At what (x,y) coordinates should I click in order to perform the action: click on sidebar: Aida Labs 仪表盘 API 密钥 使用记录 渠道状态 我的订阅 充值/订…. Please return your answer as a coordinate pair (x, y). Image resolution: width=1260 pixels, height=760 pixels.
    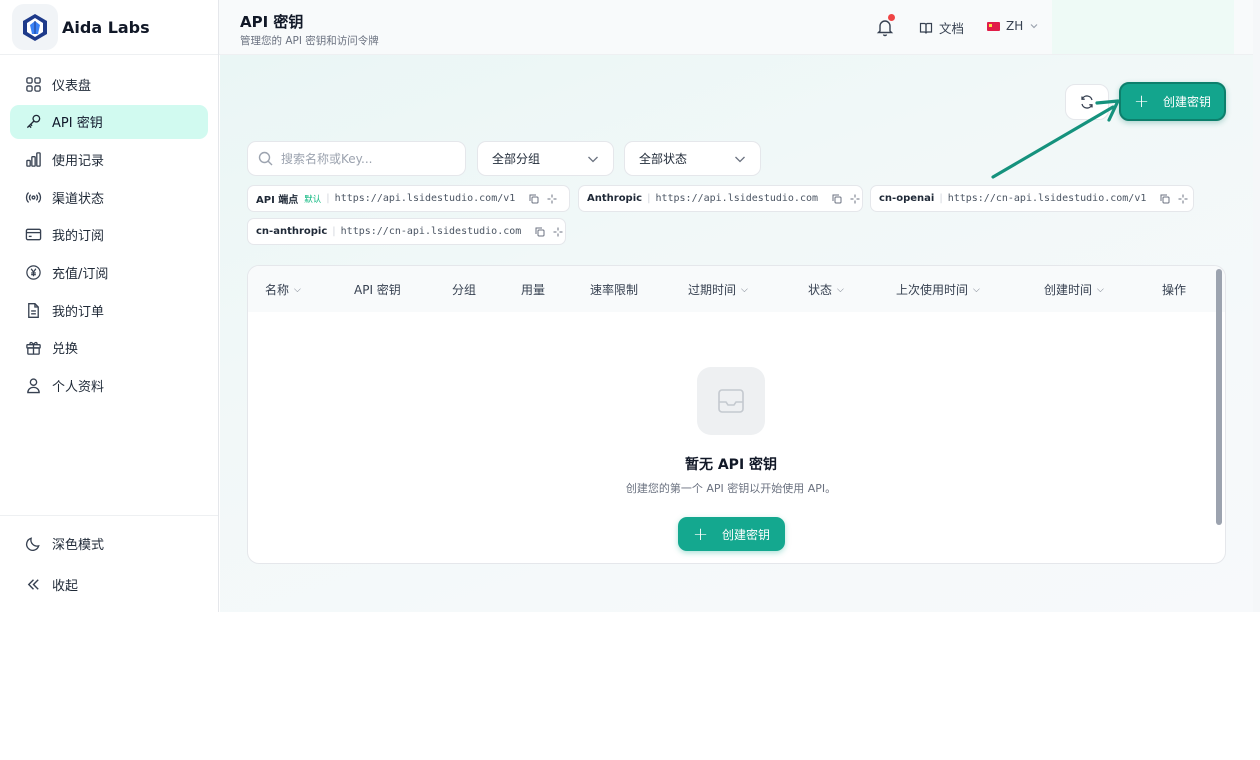
    Looking at the image, I should click on (109, 306).